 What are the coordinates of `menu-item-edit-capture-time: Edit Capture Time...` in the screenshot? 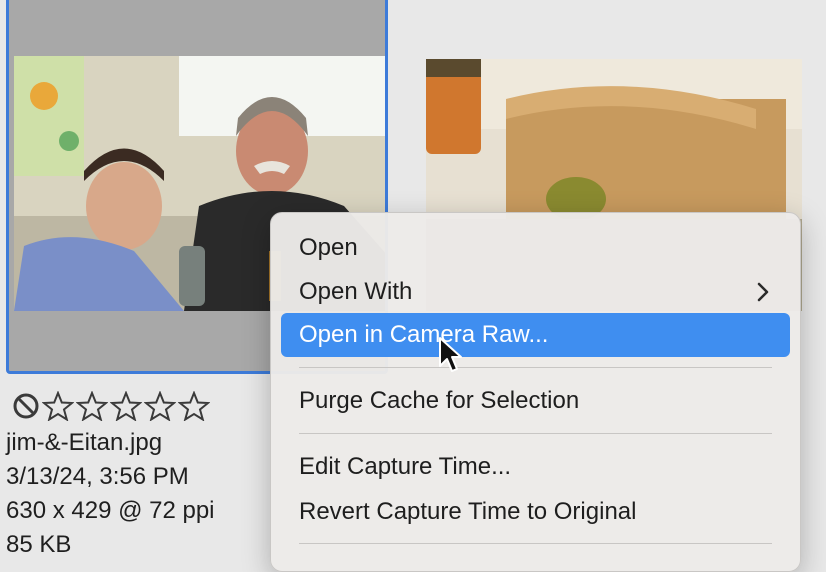 It's located at (535, 467).